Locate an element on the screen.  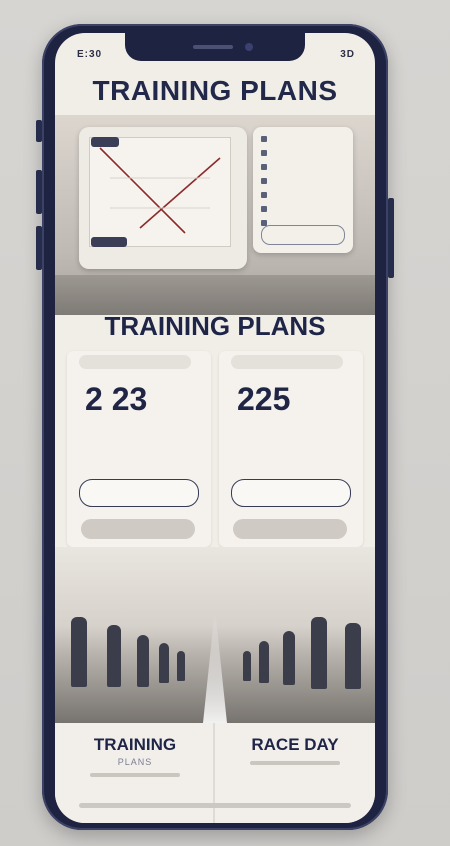
route-map-card is located at coordinates (163, 198).